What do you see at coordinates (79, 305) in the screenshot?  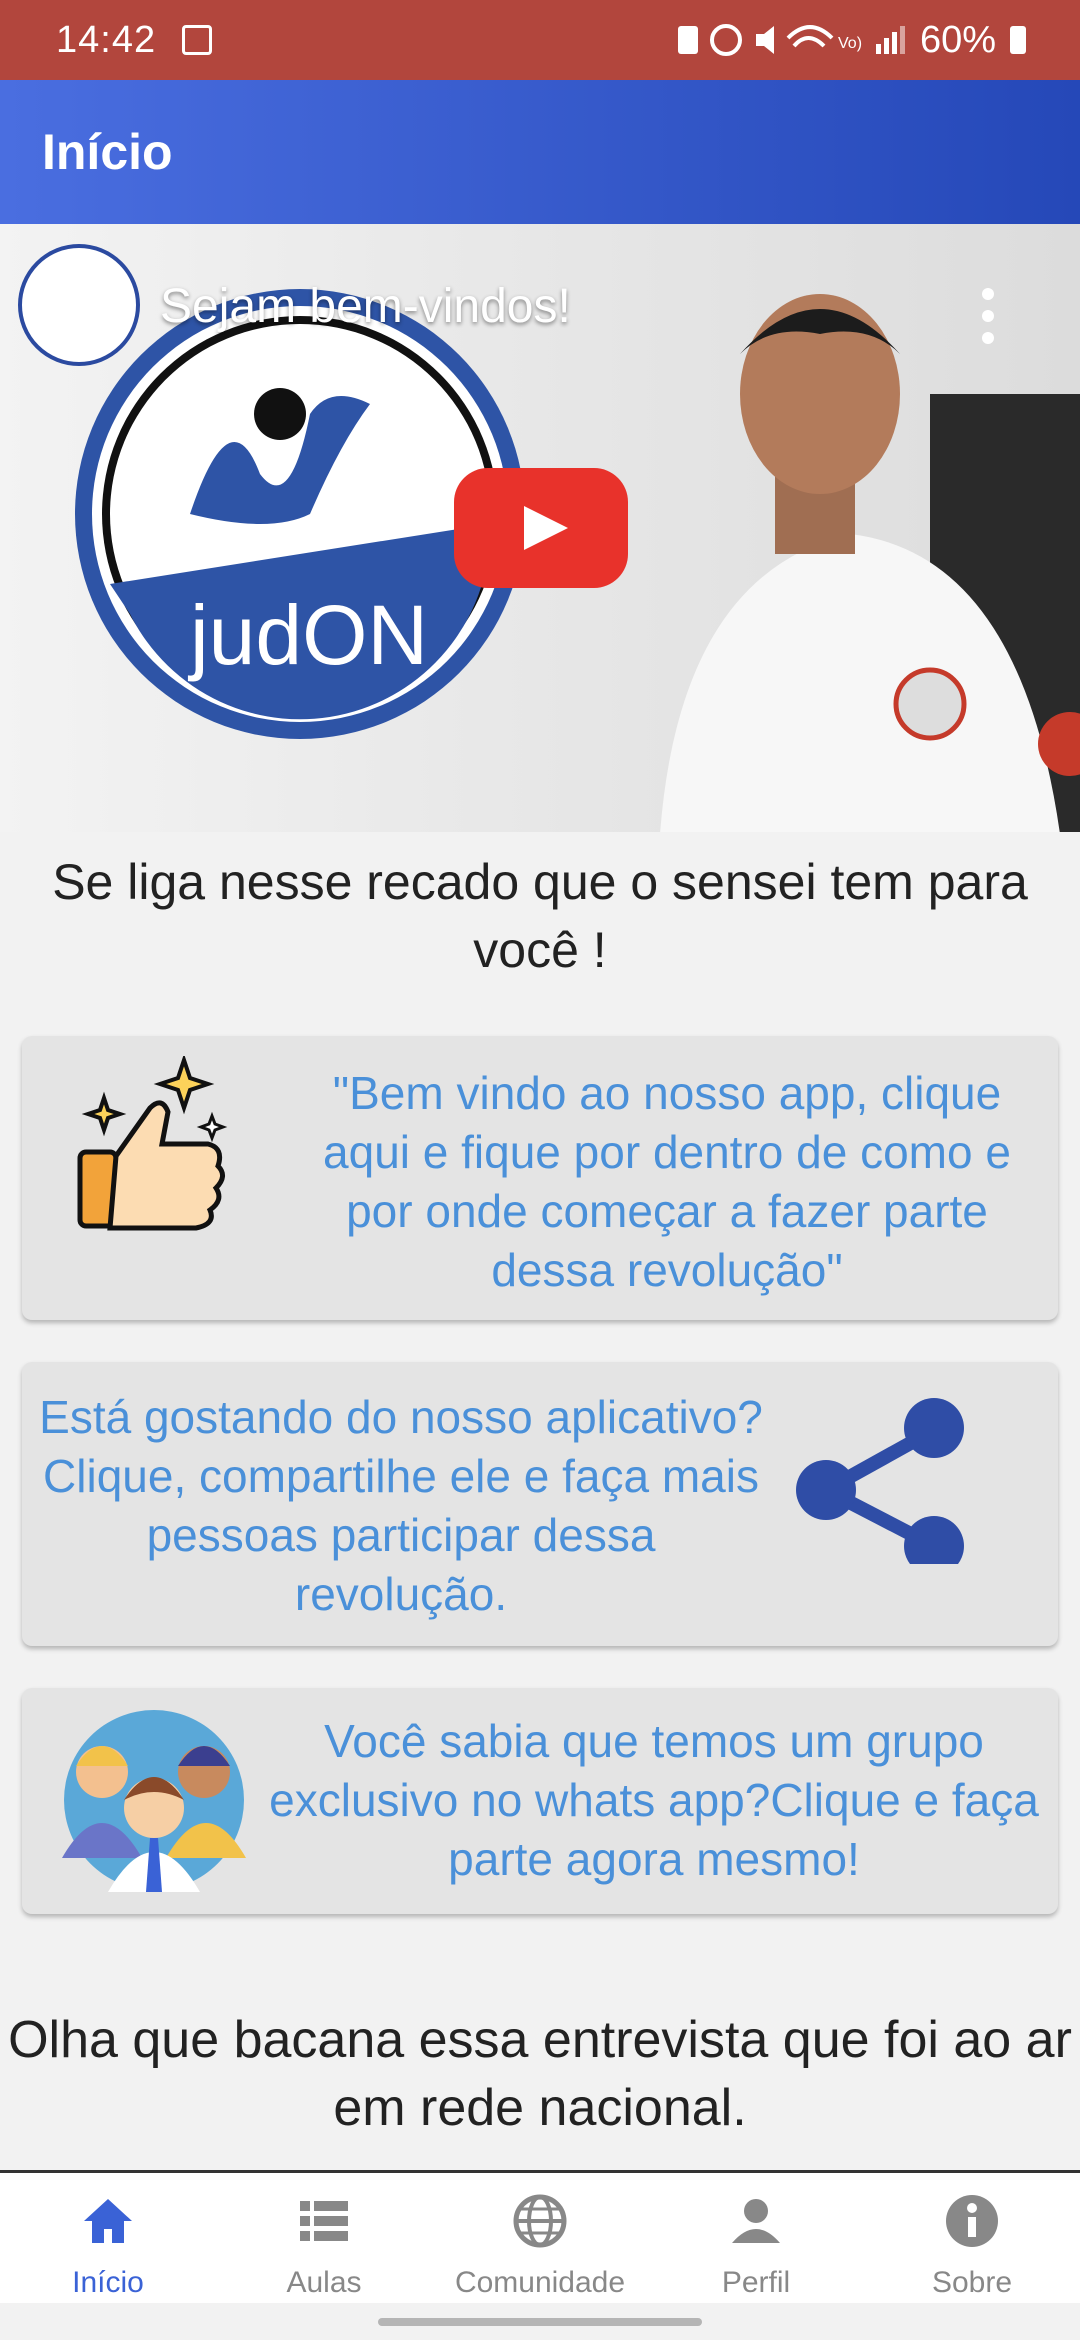 I see `channel-avatar` at bounding box center [79, 305].